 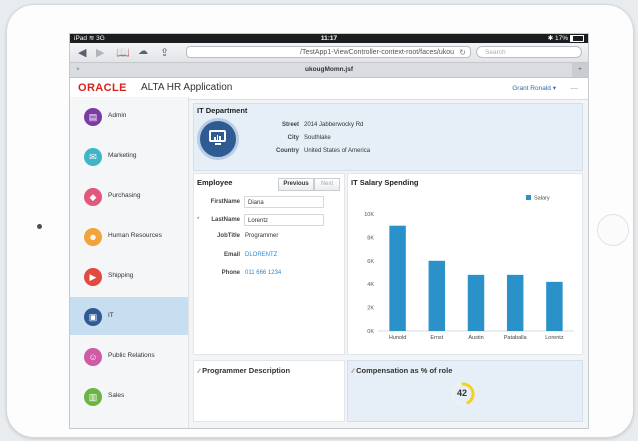 What do you see at coordinates (93, 117) in the screenshot?
I see `admin-icon: ▤` at bounding box center [93, 117].